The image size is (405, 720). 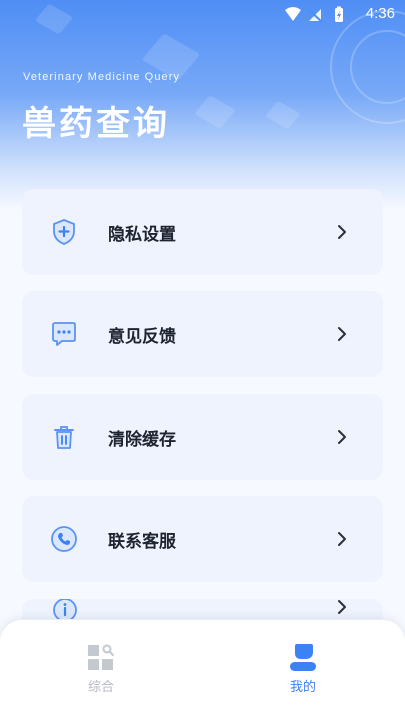 I want to click on trash-icon, so click(x=64, y=437).